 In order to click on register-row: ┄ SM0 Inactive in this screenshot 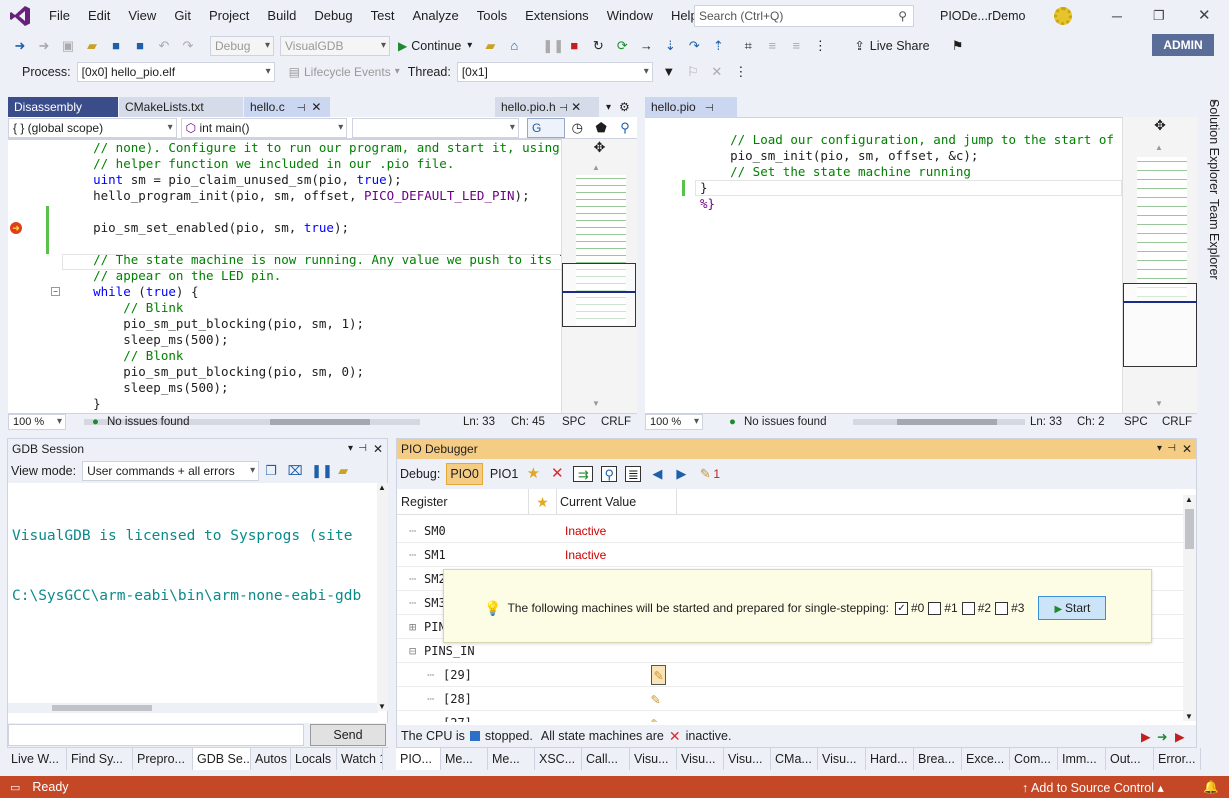, I will do `click(790, 531)`.